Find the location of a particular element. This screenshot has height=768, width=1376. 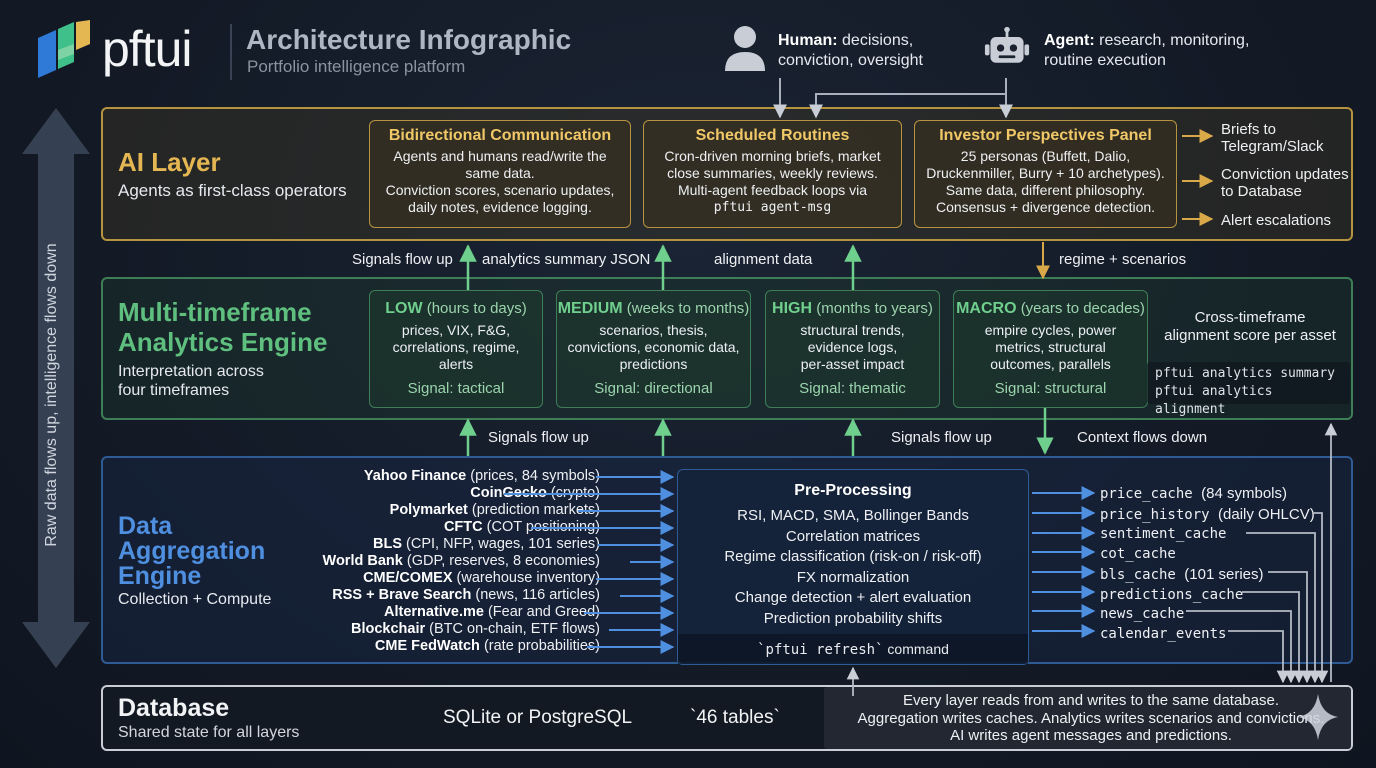

box-line: Cron-driven morning briefs, market is located at coordinates (772, 156).